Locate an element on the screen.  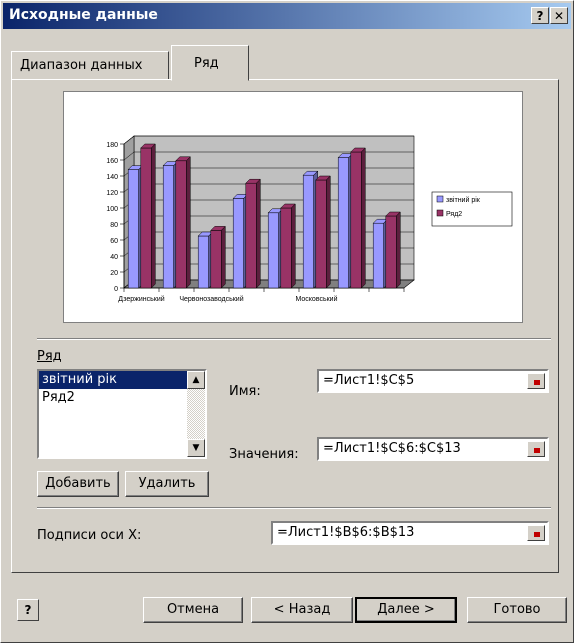
name-field: =Лист1!$C$5 is located at coordinates (433, 381).